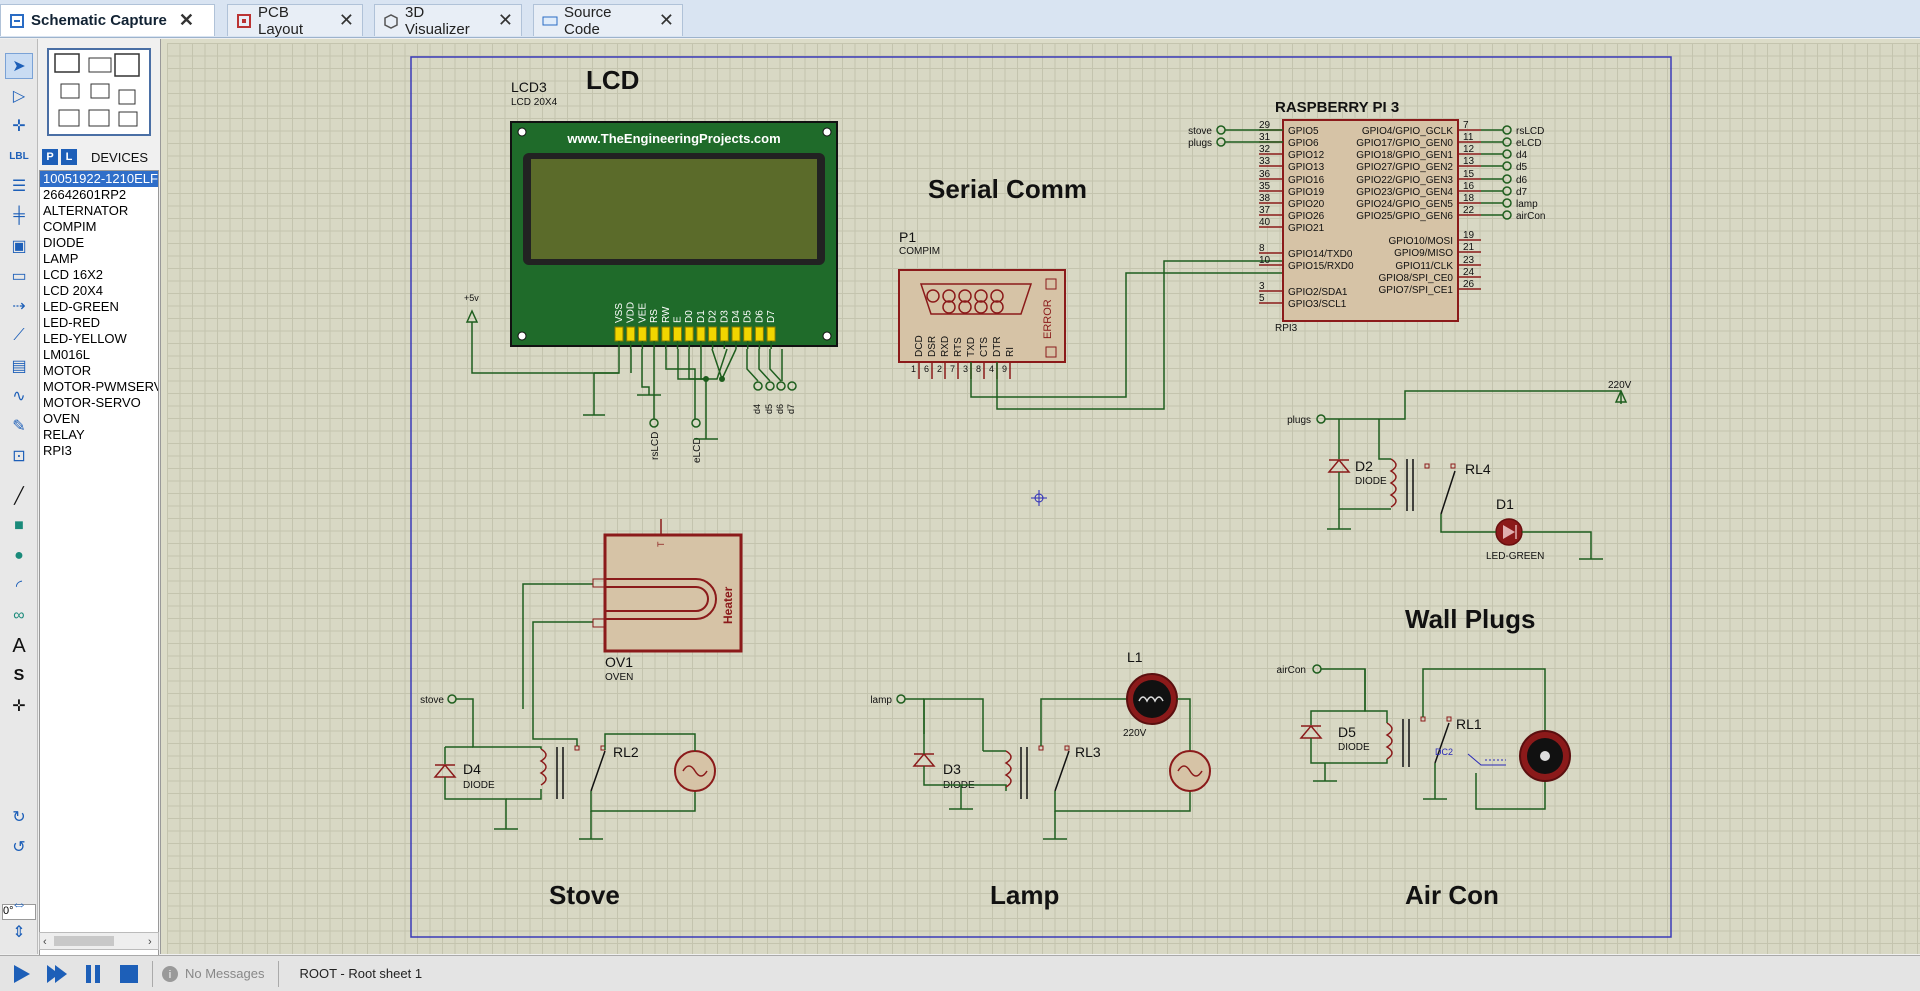 The width and height of the screenshot is (1920, 991). I want to click on component-mode-icon: ▷, so click(19, 96).